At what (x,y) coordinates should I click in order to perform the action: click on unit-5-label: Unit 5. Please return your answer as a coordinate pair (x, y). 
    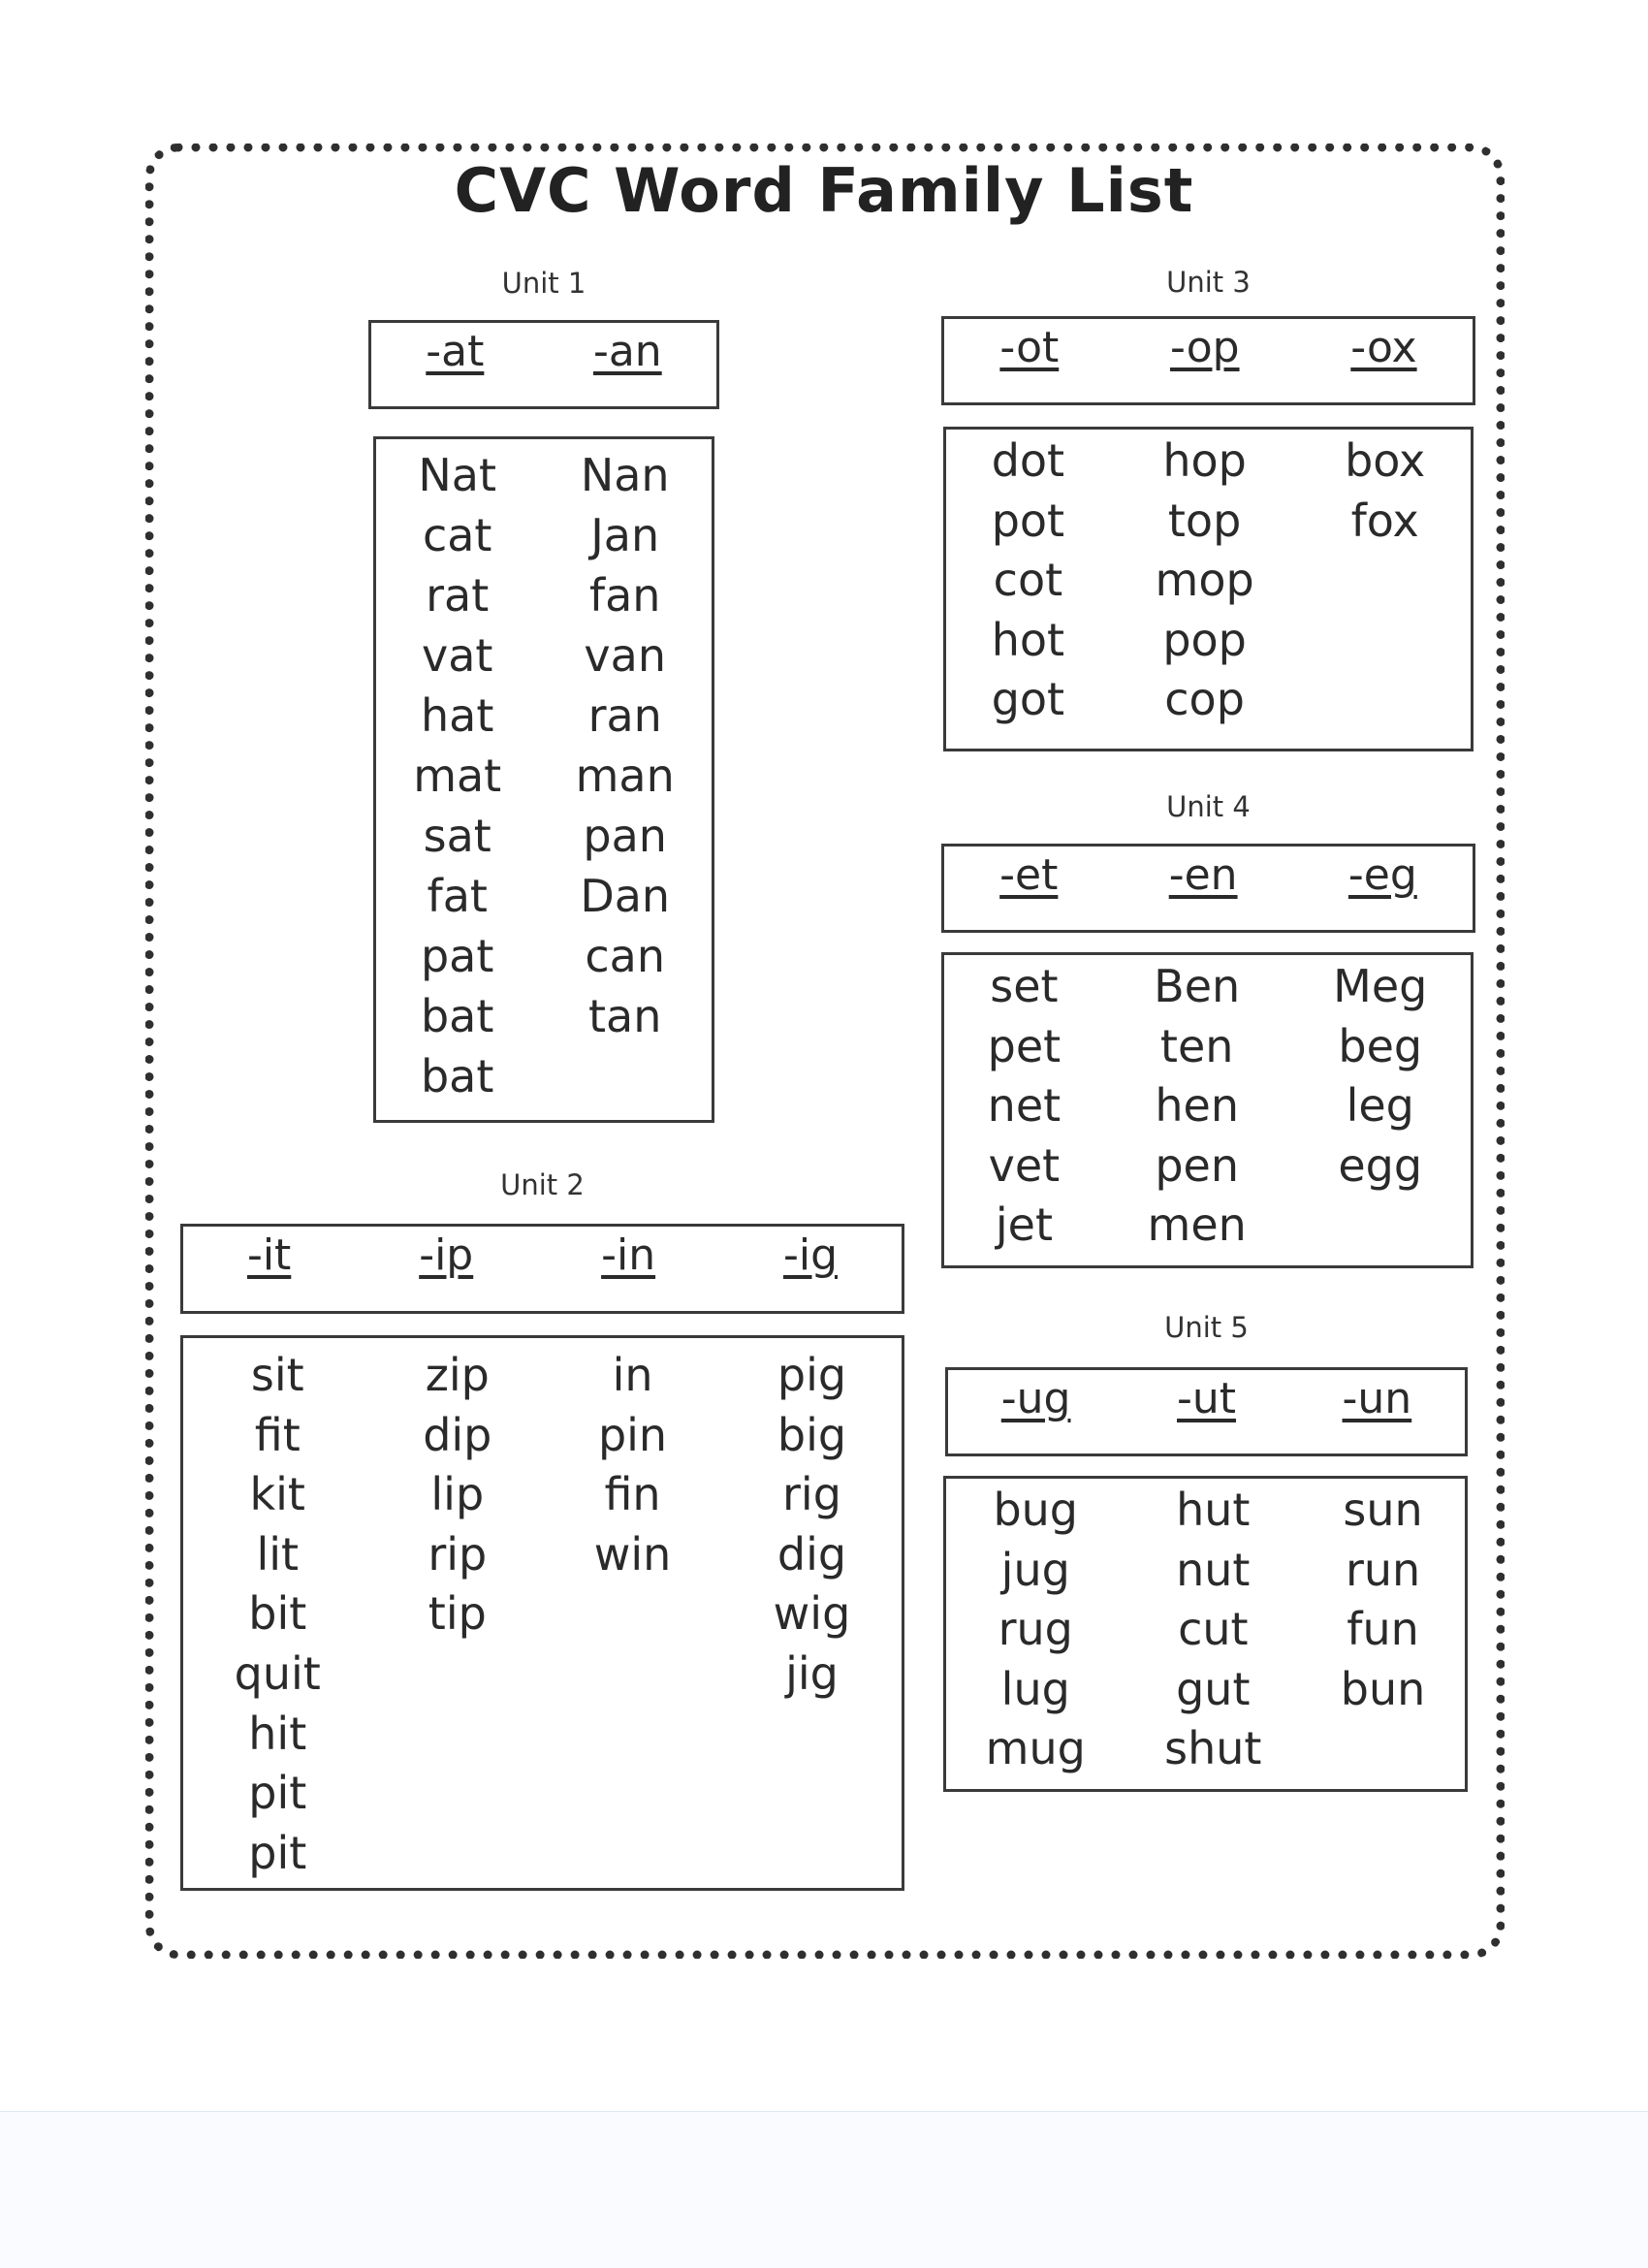
    Looking at the image, I should click on (1206, 1327).